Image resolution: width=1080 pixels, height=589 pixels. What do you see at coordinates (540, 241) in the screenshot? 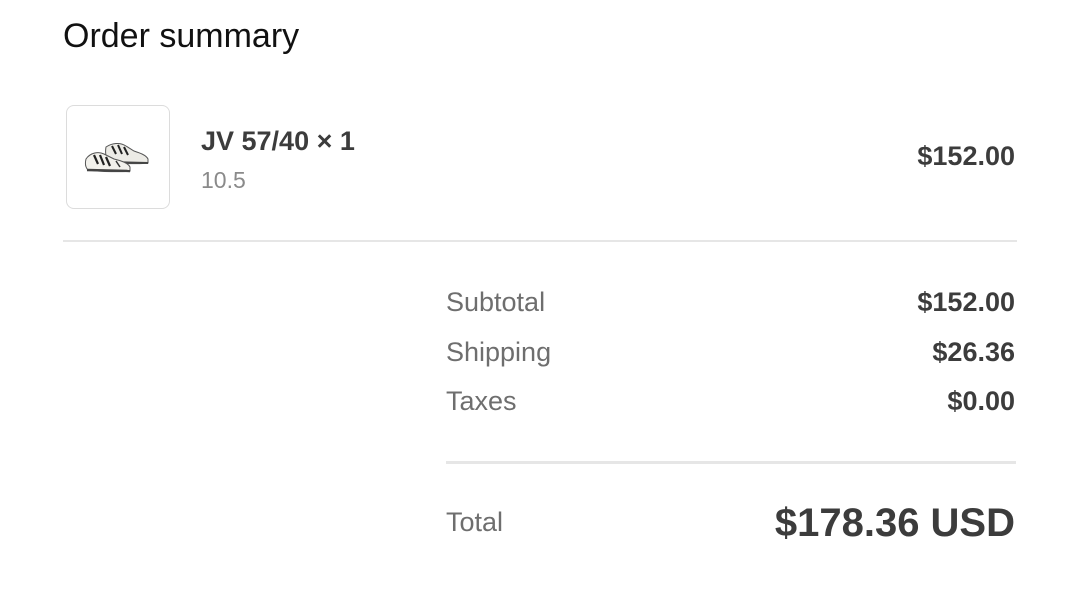
I see `items-divider` at bounding box center [540, 241].